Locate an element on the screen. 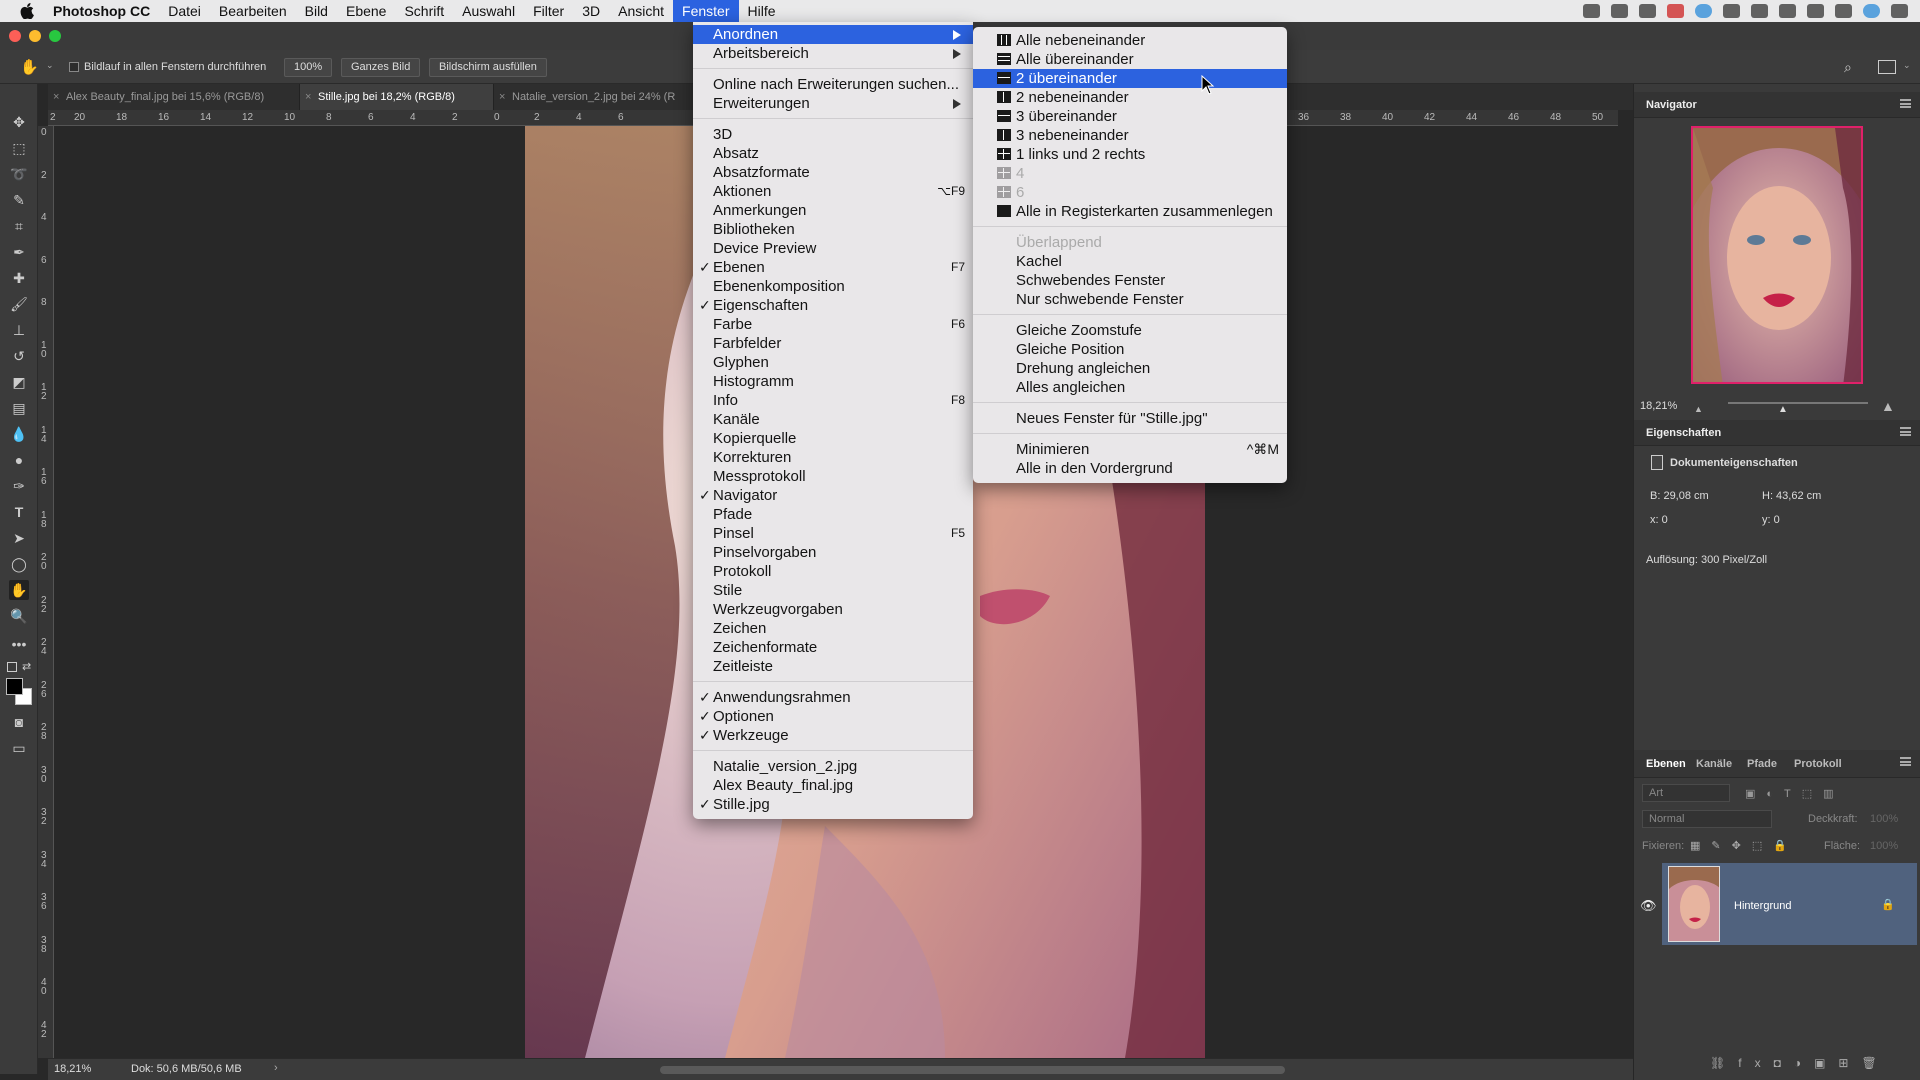 The image size is (1920, 1080). fit-screen-button: Ganzes Bild is located at coordinates (381, 67).